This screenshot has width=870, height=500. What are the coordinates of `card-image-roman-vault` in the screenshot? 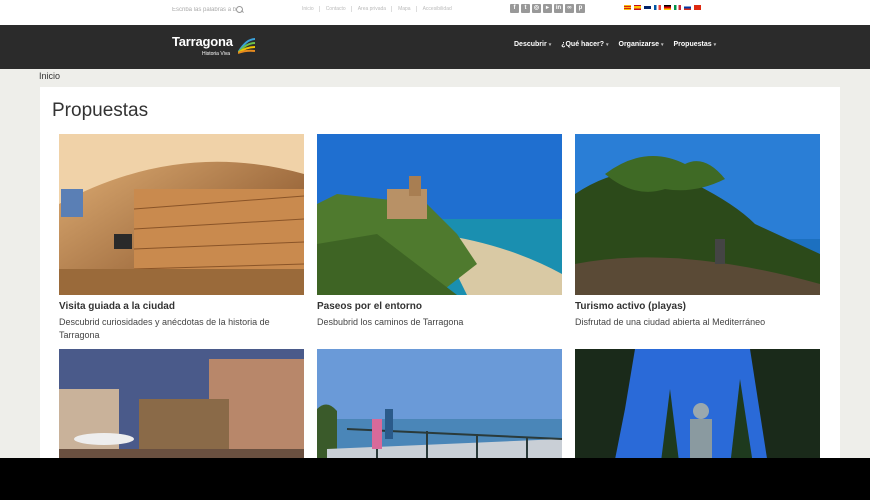 It's located at (181, 214).